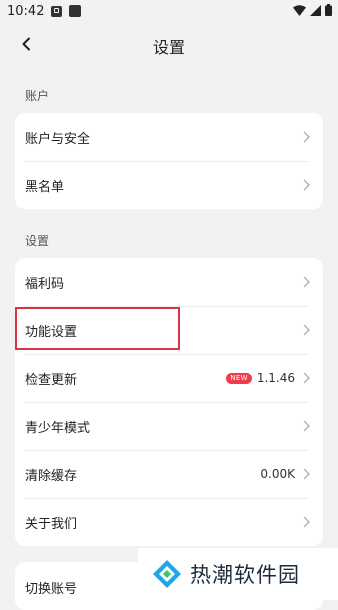 The width and height of the screenshot is (338, 610). I want to click on row-youth-mode: 青少年模式, so click(169, 426).